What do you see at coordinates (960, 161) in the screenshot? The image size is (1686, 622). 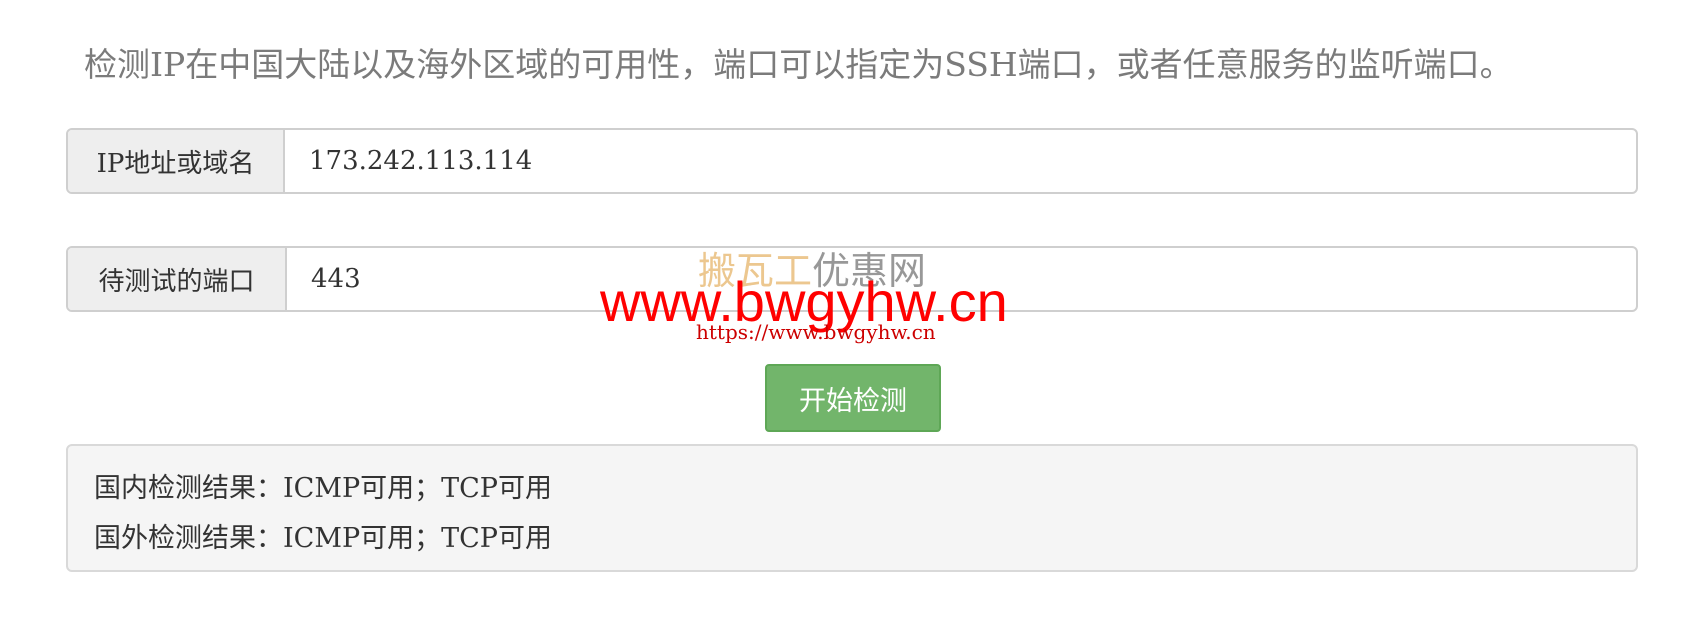 I see `ip-address-input` at bounding box center [960, 161].